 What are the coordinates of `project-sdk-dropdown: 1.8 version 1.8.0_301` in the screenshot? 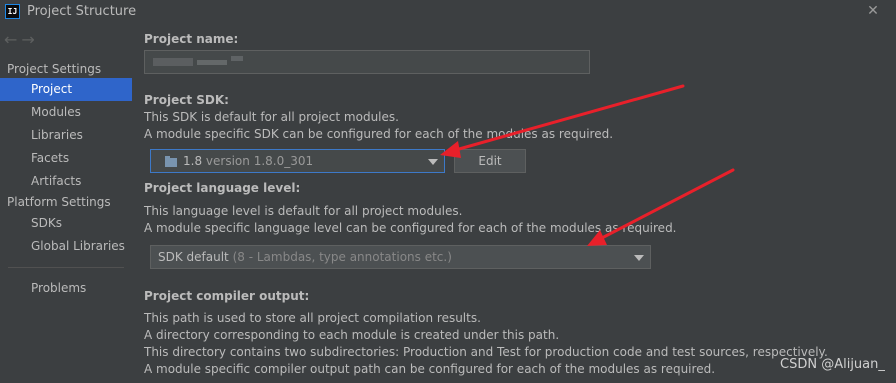 It's located at (297, 161).